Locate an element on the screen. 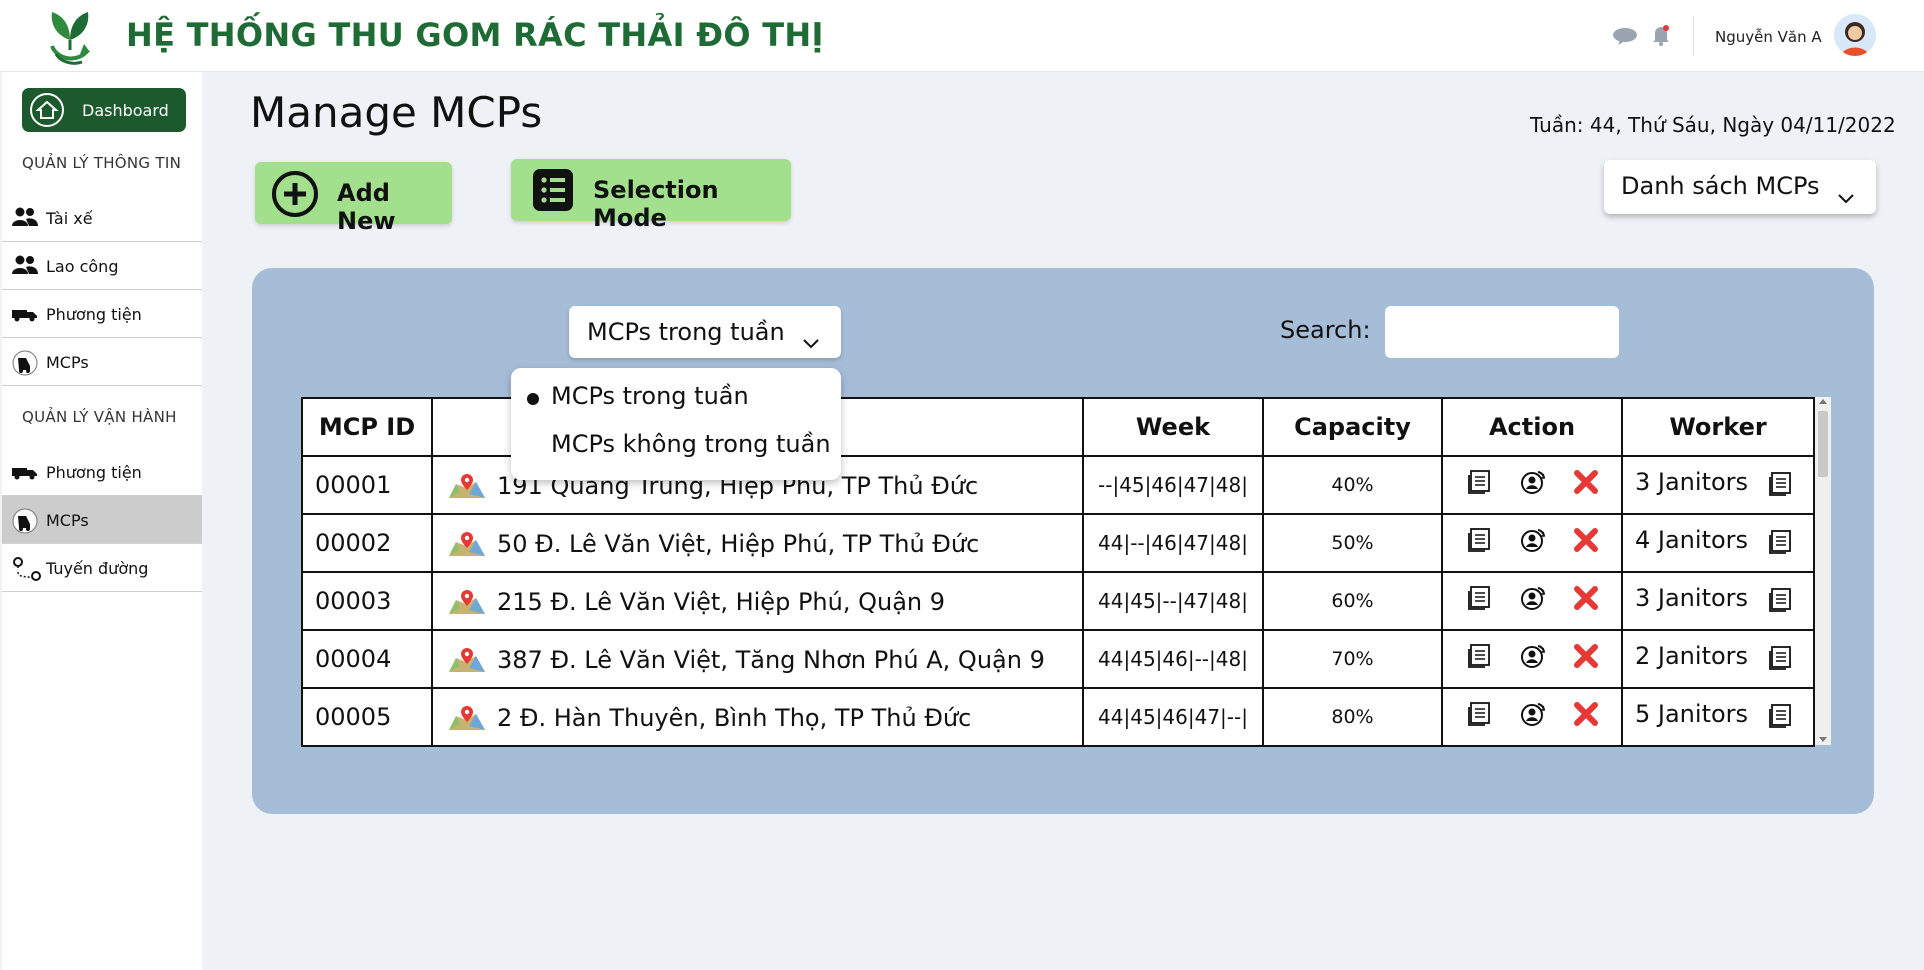  search-input is located at coordinates (1502, 332).